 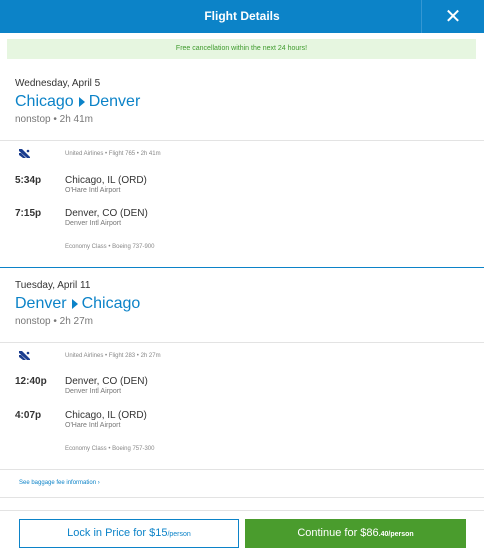 I want to click on baggage-fee-link: See baggage fee information ›, so click(x=59, y=483).